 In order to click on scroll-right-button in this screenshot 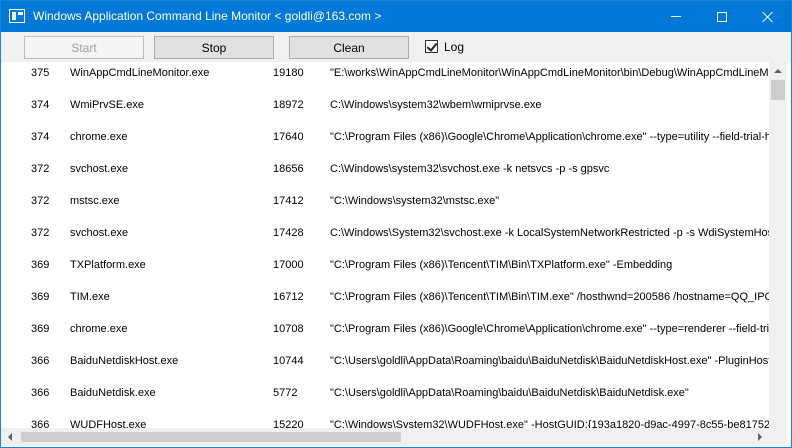, I will do `click(760, 437)`.